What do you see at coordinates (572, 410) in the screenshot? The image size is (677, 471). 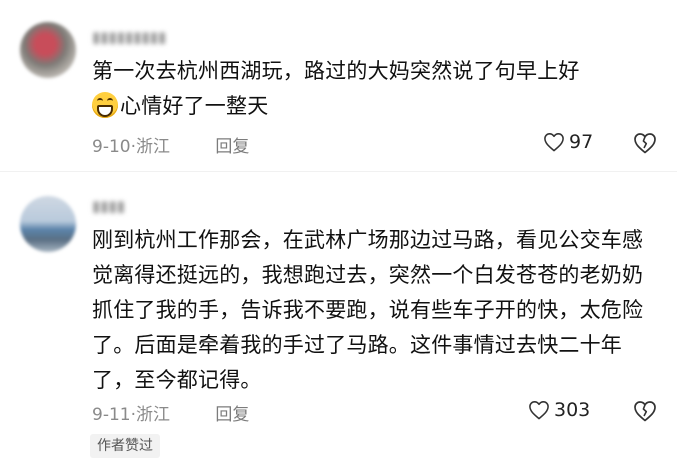 I see `like-count: 303` at bounding box center [572, 410].